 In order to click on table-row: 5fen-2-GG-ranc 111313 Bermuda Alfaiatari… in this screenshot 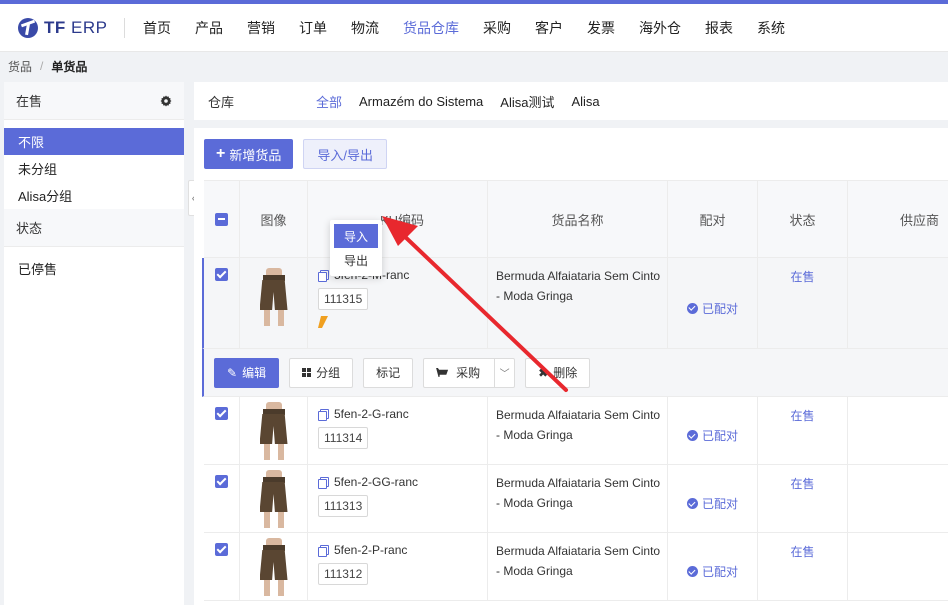, I will do `click(576, 499)`.